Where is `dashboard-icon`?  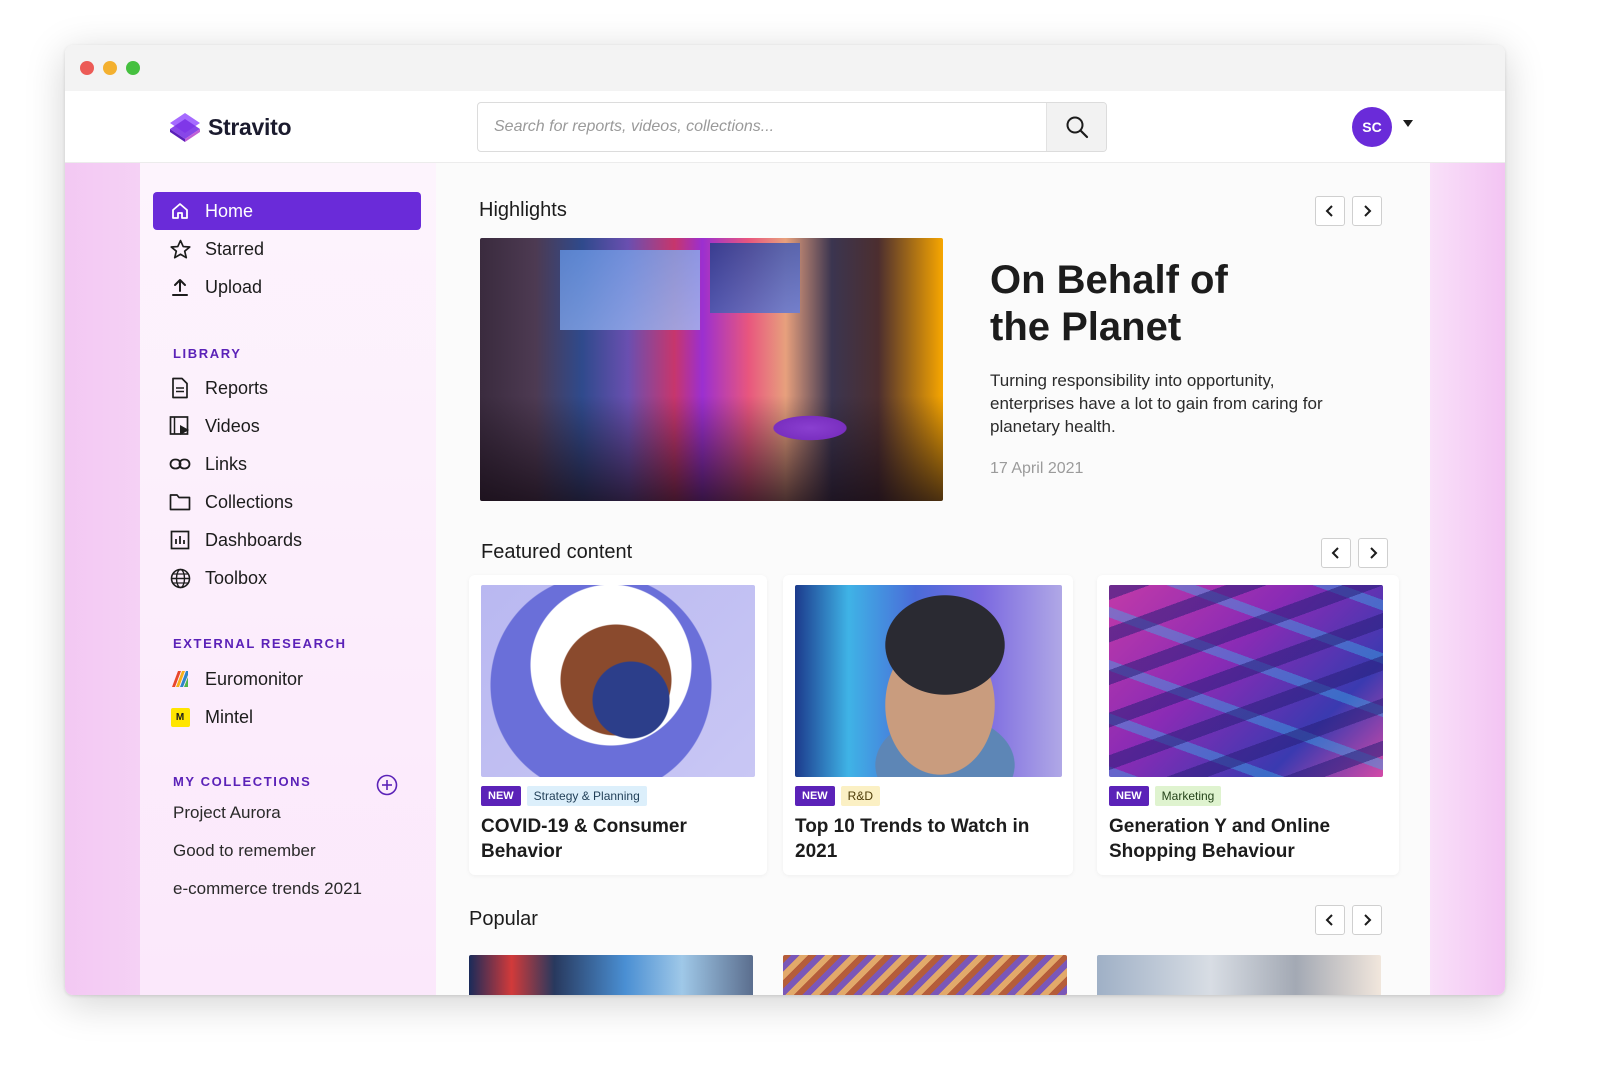
dashboard-icon is located at coordinates (180, 540).